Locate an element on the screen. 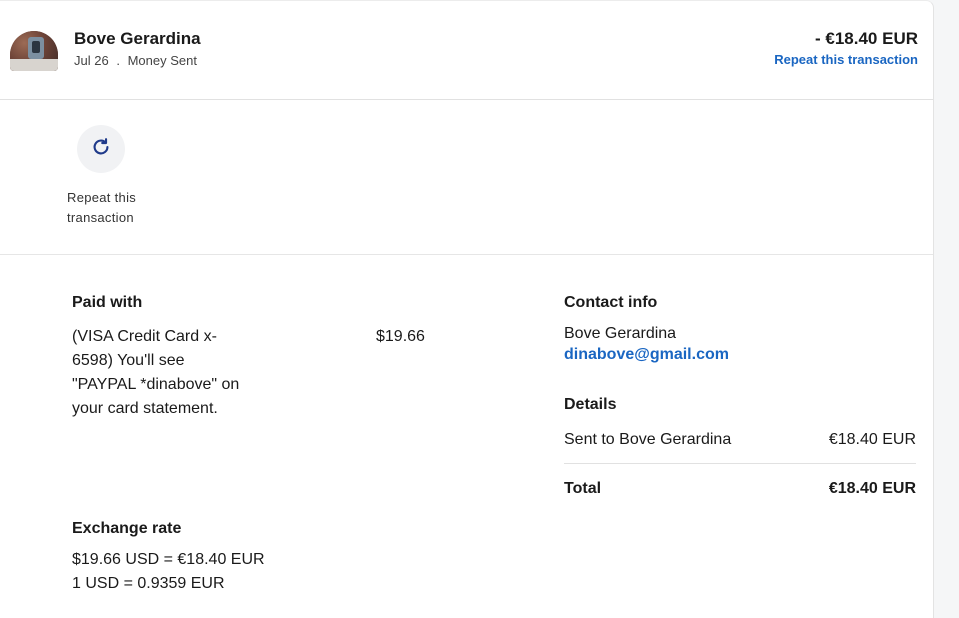 The image size is (959, 618). repeat-transaction-link: Repeat this transaction is located at coordinates (846, 59).